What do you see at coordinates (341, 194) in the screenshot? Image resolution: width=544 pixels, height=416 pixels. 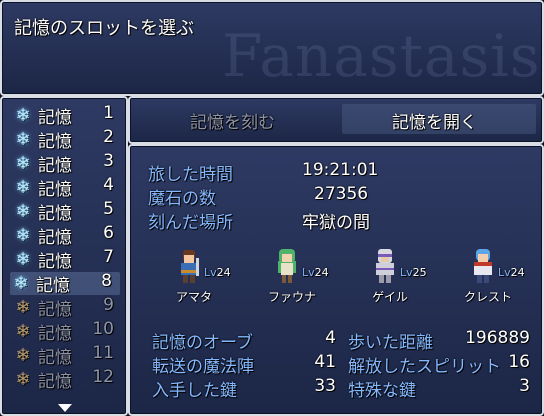 I see `gold-value: 27356` at bounding box center [341, 194].